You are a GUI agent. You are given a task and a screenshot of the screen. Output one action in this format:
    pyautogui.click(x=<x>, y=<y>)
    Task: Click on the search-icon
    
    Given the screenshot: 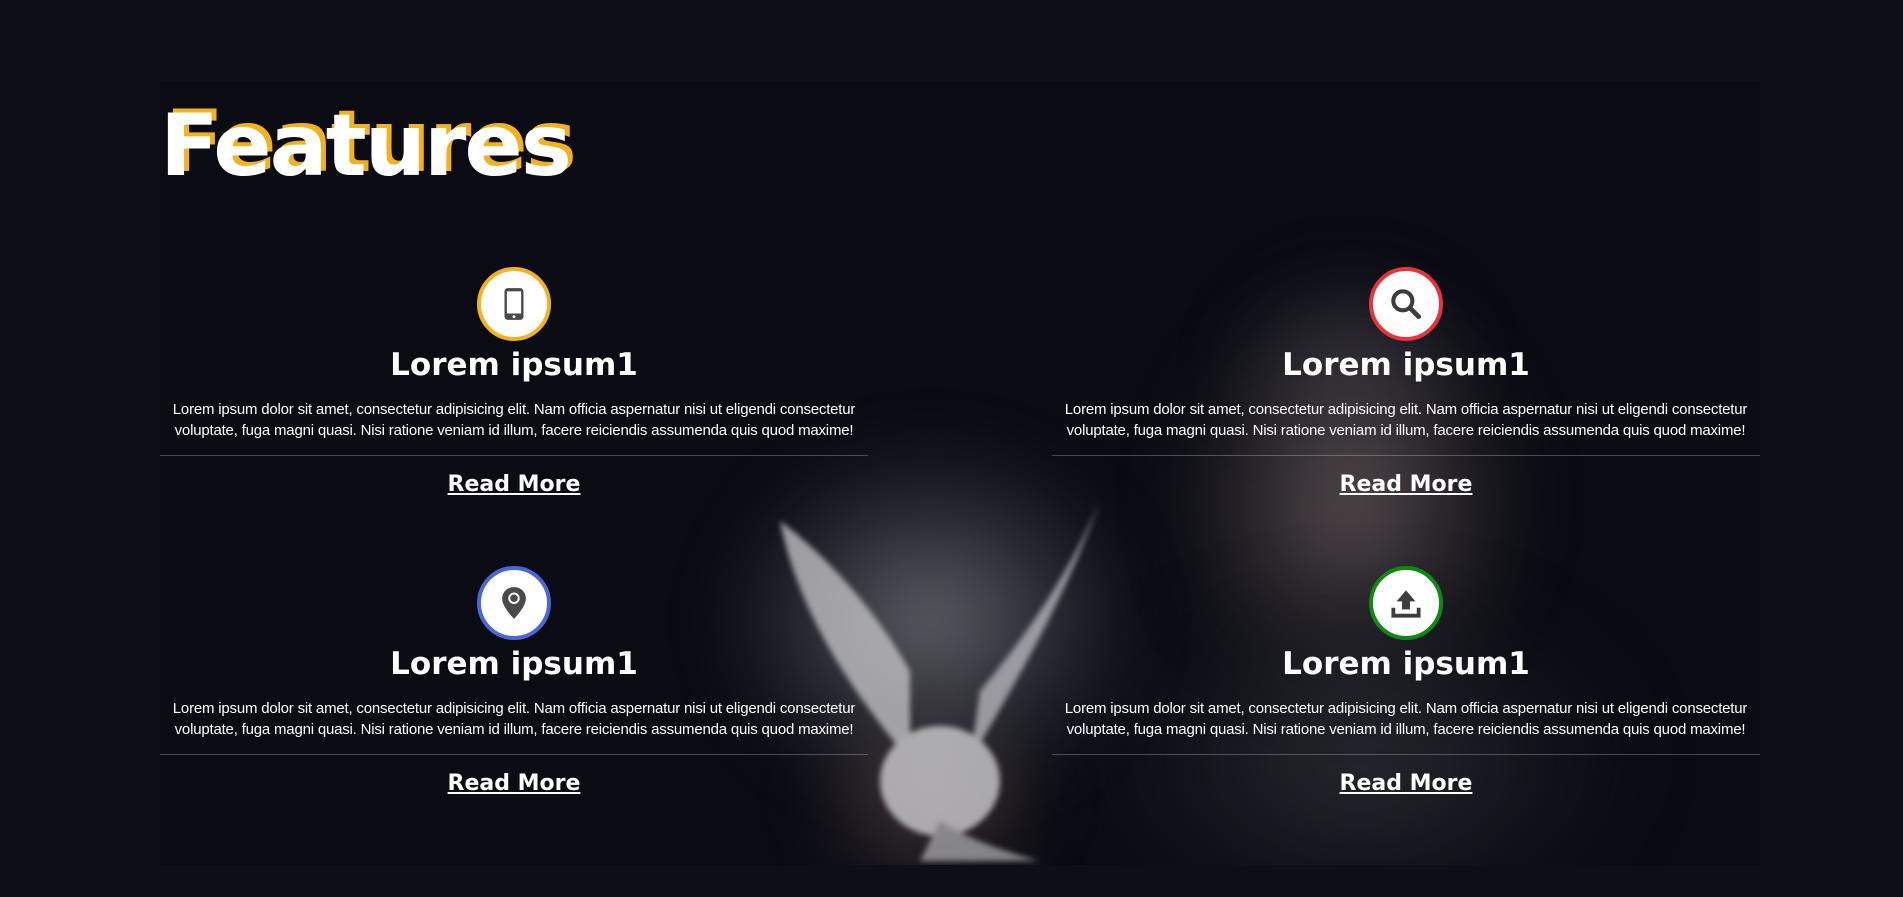 What is the action you would take?
    pyautogui.click(x=1406, y=304)
    